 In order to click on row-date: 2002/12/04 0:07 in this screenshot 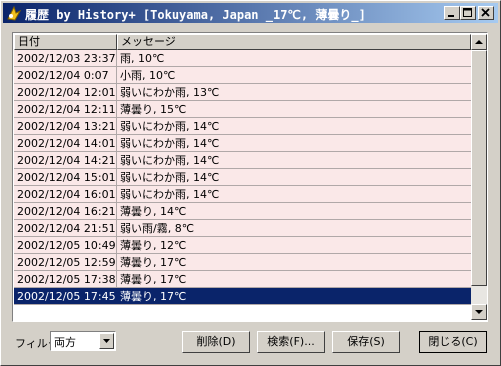, I will do `click(63, 75)`.